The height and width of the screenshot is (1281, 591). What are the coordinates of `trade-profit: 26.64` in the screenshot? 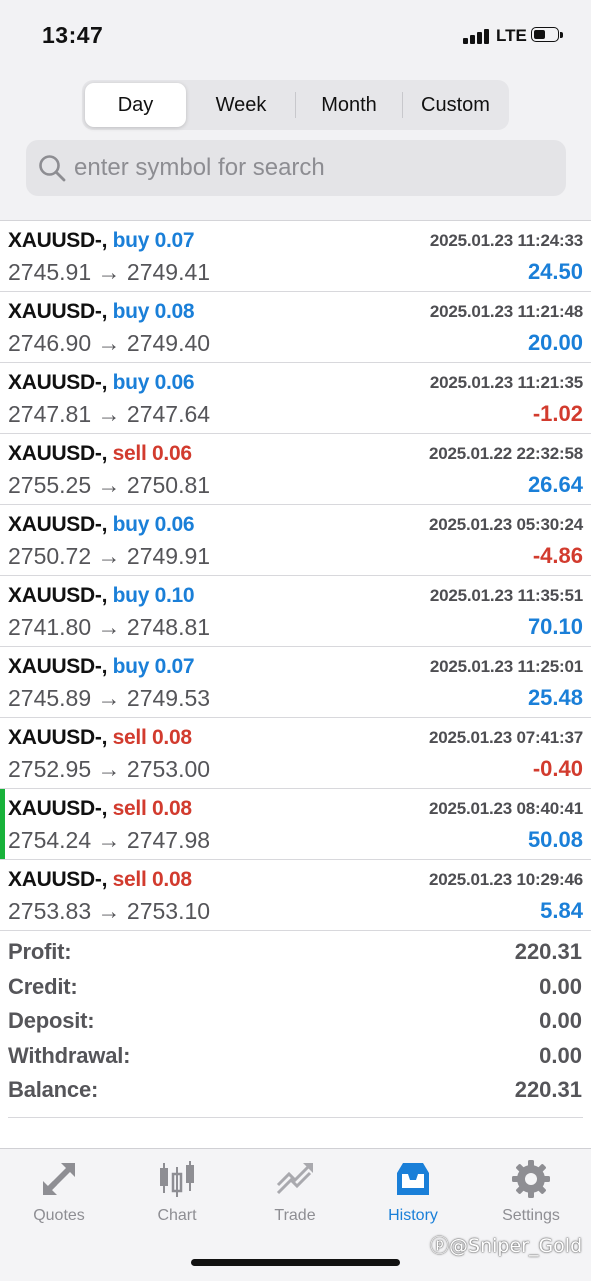 It's located at (555, 484).